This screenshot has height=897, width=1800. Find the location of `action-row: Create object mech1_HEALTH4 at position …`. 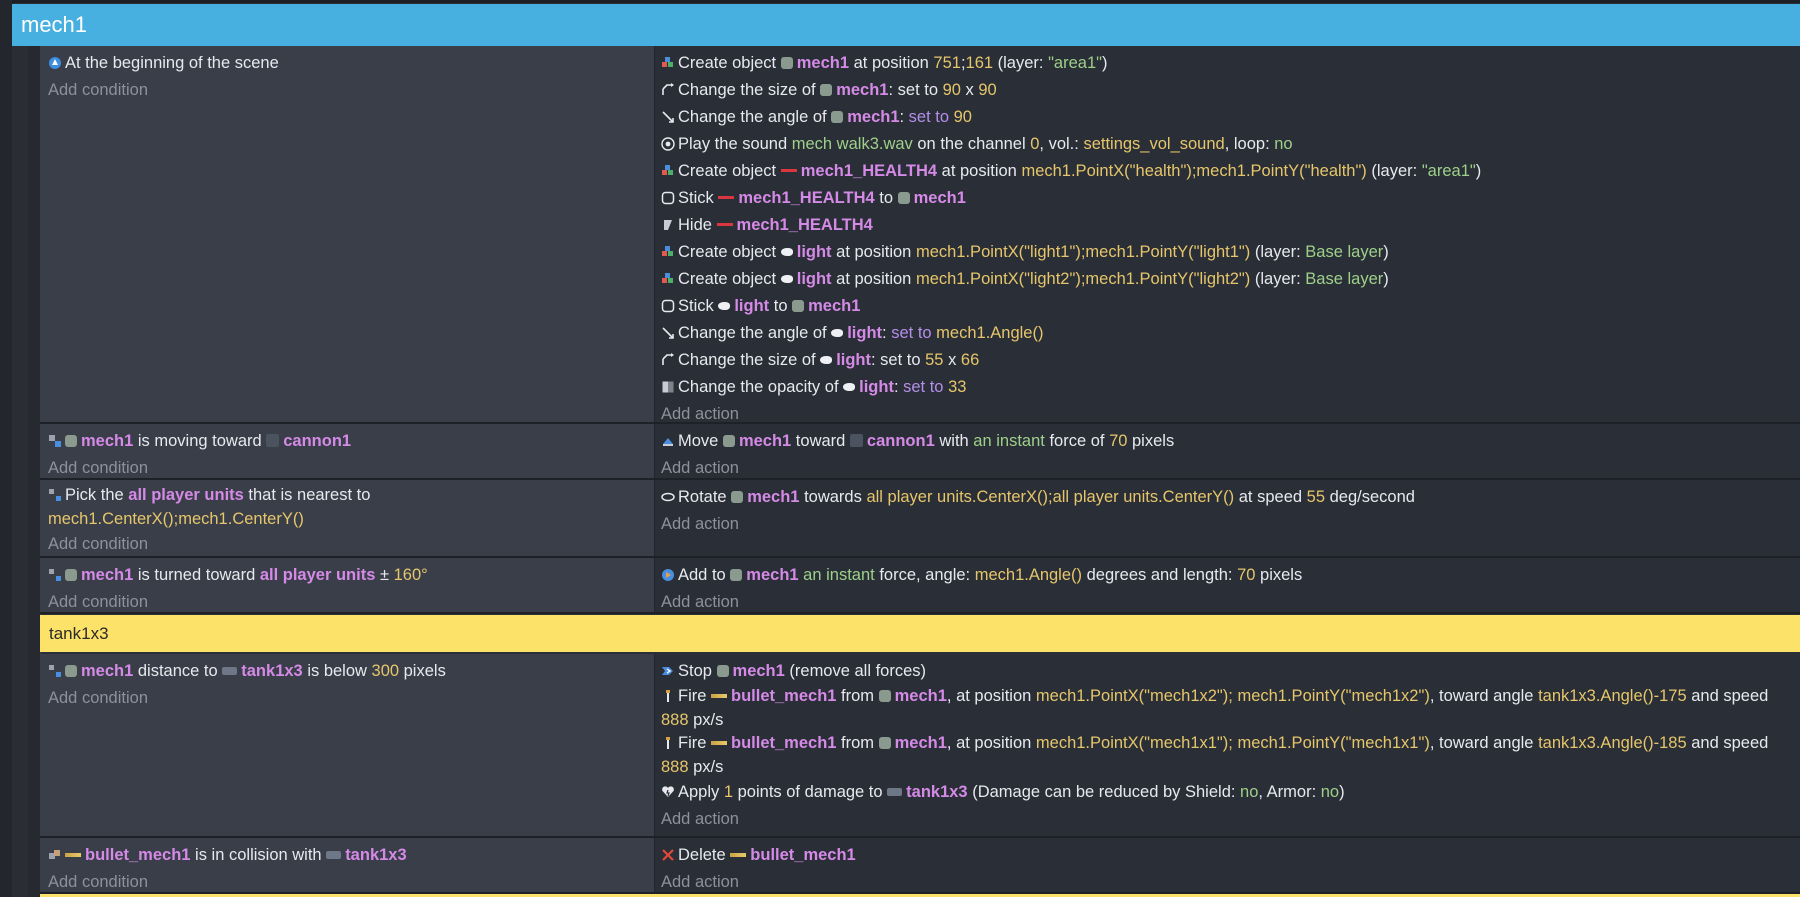

action-row: Create object mech1_HEALTH4 at position … is located at coordinates (1230, 171).